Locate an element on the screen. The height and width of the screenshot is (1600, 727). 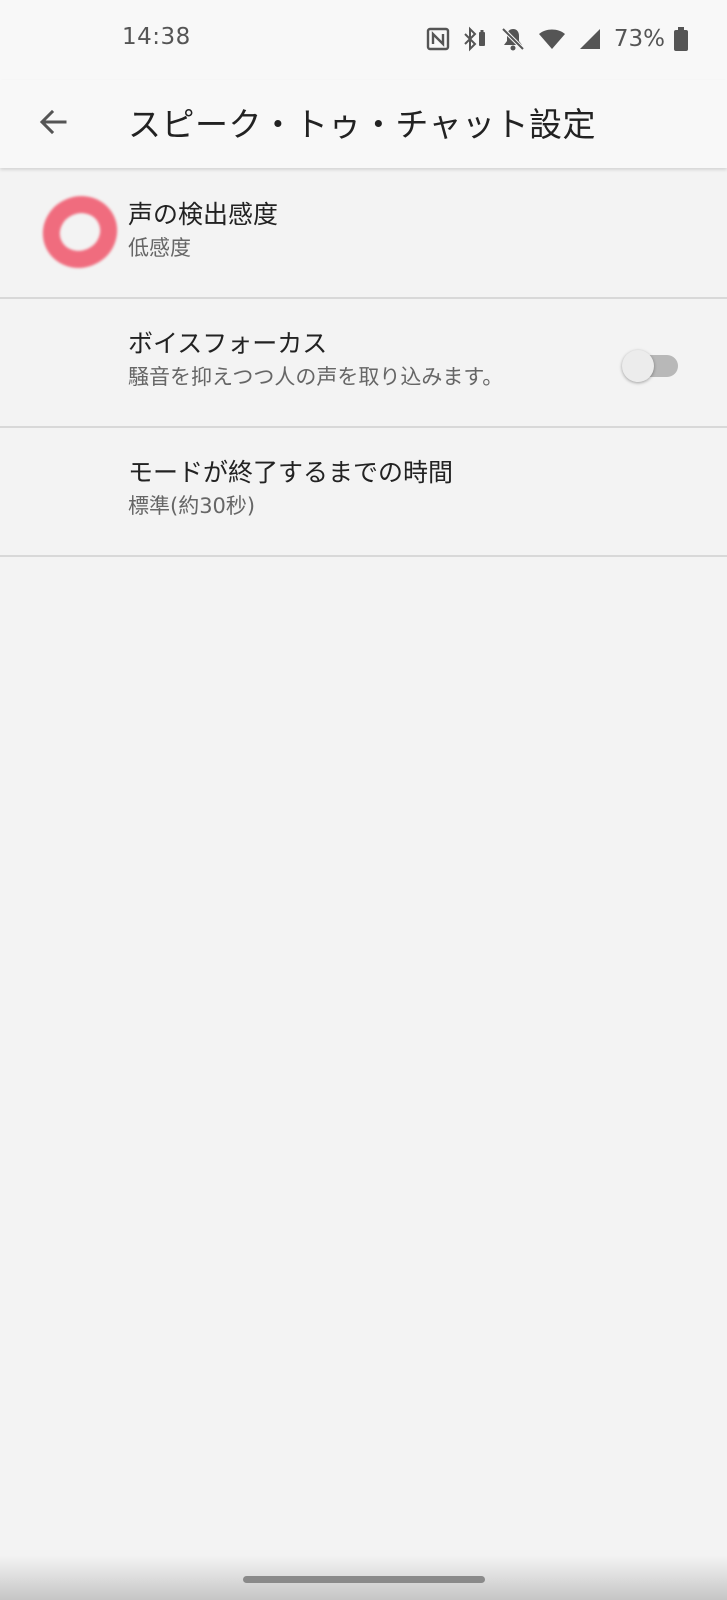
back-button is located at coordinates (53, 124).